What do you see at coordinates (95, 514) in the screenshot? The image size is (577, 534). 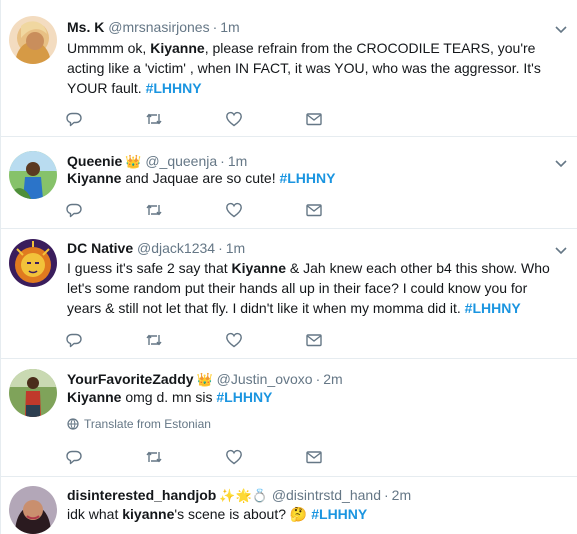 I see `text-segment: idk what` at bounding box center [95, 514].